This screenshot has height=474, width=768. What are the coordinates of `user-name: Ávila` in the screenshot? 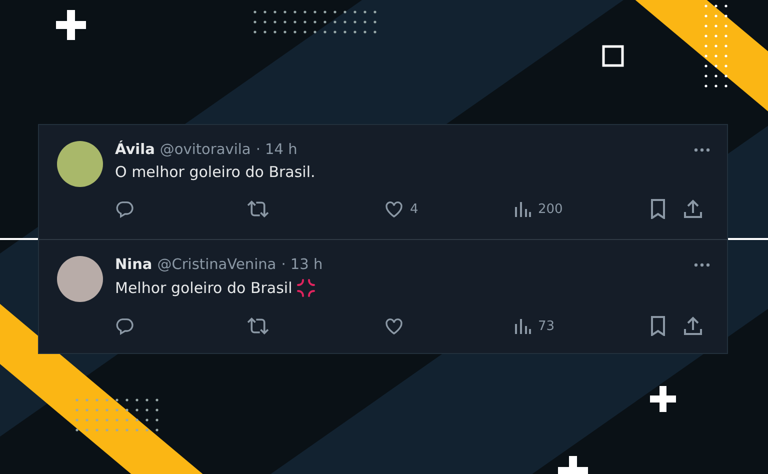 It's located at (135, 150).